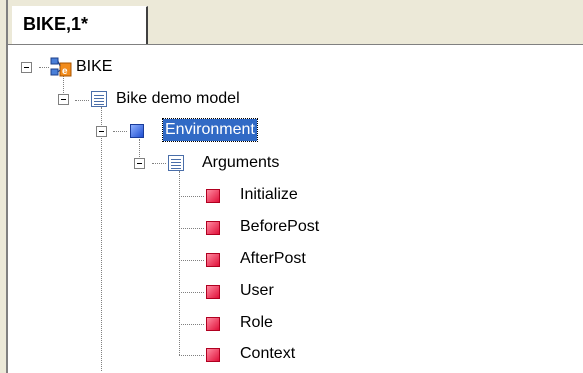 The image size is (583, 373). I want to click on tab-label: BIKE,1*, so click(56, 24).